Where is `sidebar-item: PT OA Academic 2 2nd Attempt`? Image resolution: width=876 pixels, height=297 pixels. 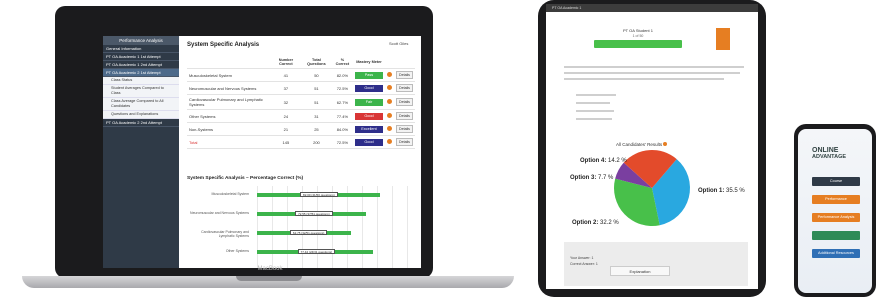 sidebar-item: PT OA Academic 2 2nd Attempt is located at coordinates (141, 123).